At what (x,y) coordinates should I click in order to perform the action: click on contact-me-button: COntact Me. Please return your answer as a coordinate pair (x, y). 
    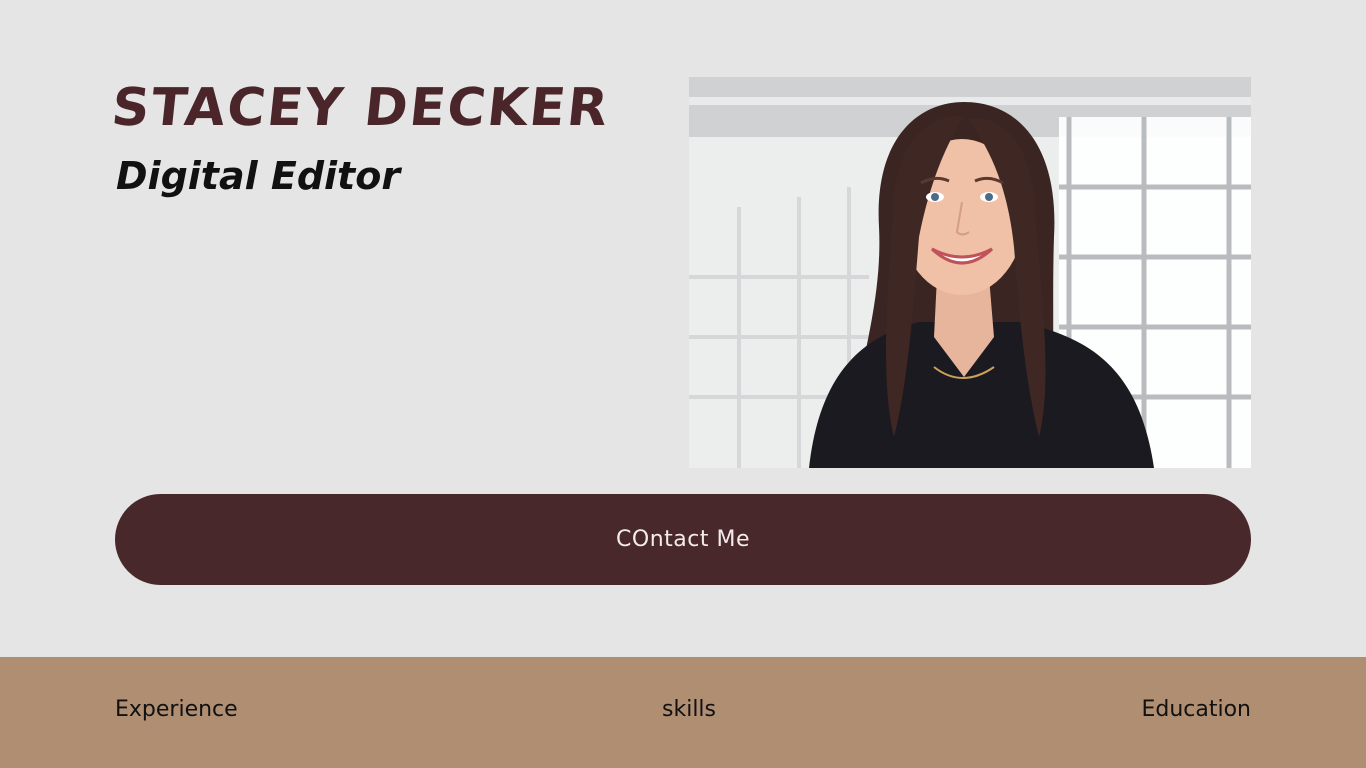
    Looking at the image, I should click on (683, 539).